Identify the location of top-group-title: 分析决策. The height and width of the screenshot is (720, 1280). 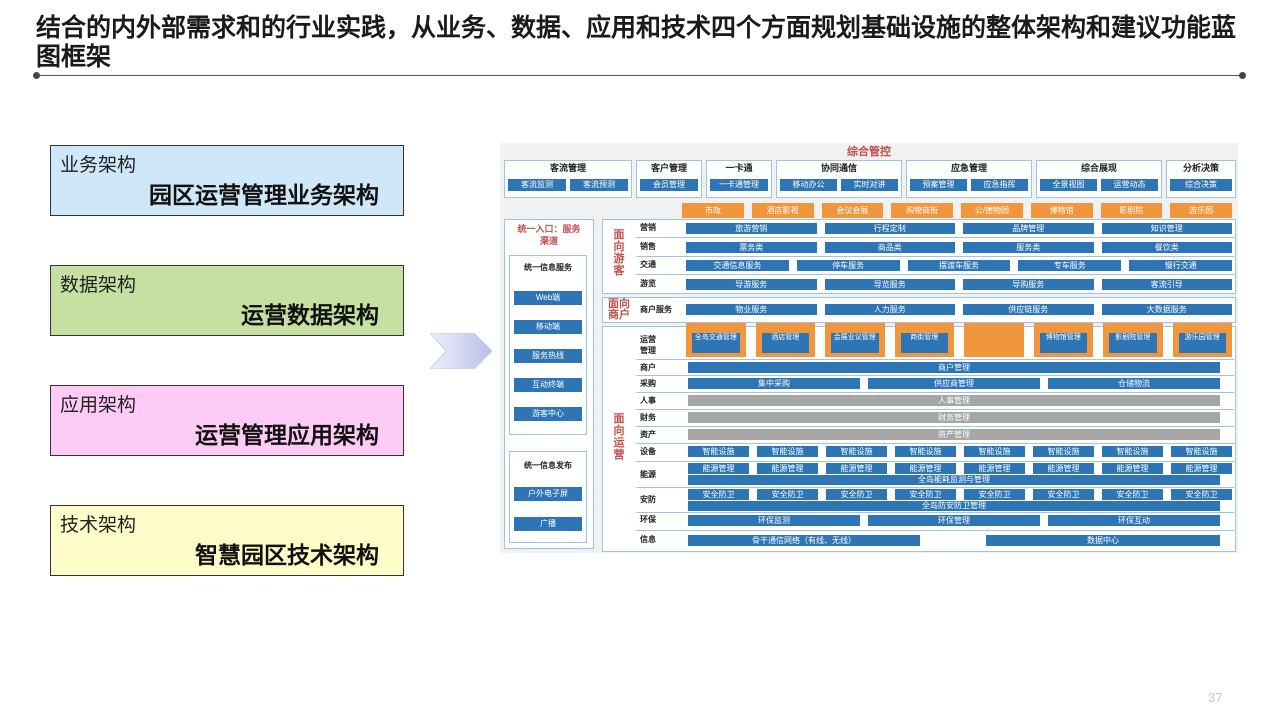
(1200, 168).